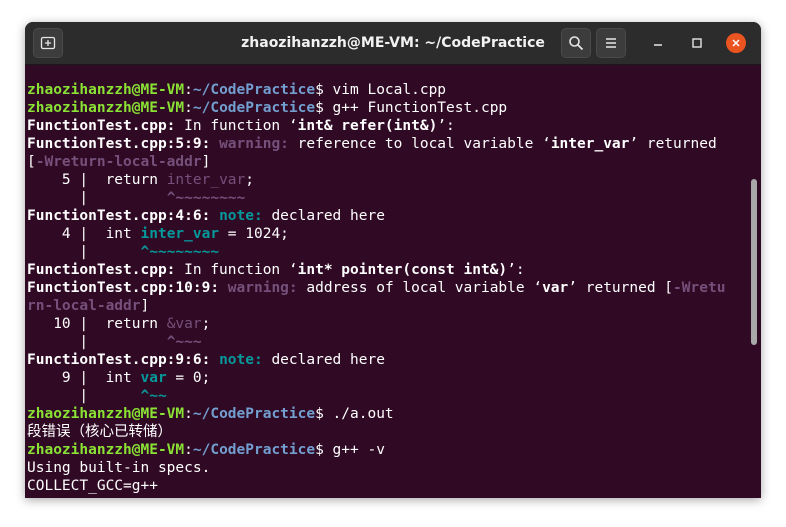 Image resolution: width=786 pixels, height=527 pixels. What do you see at coordinates (84, 234) in the screenshot?
I see `terminal-text: 4 | int` at bounding box center [84, 234].